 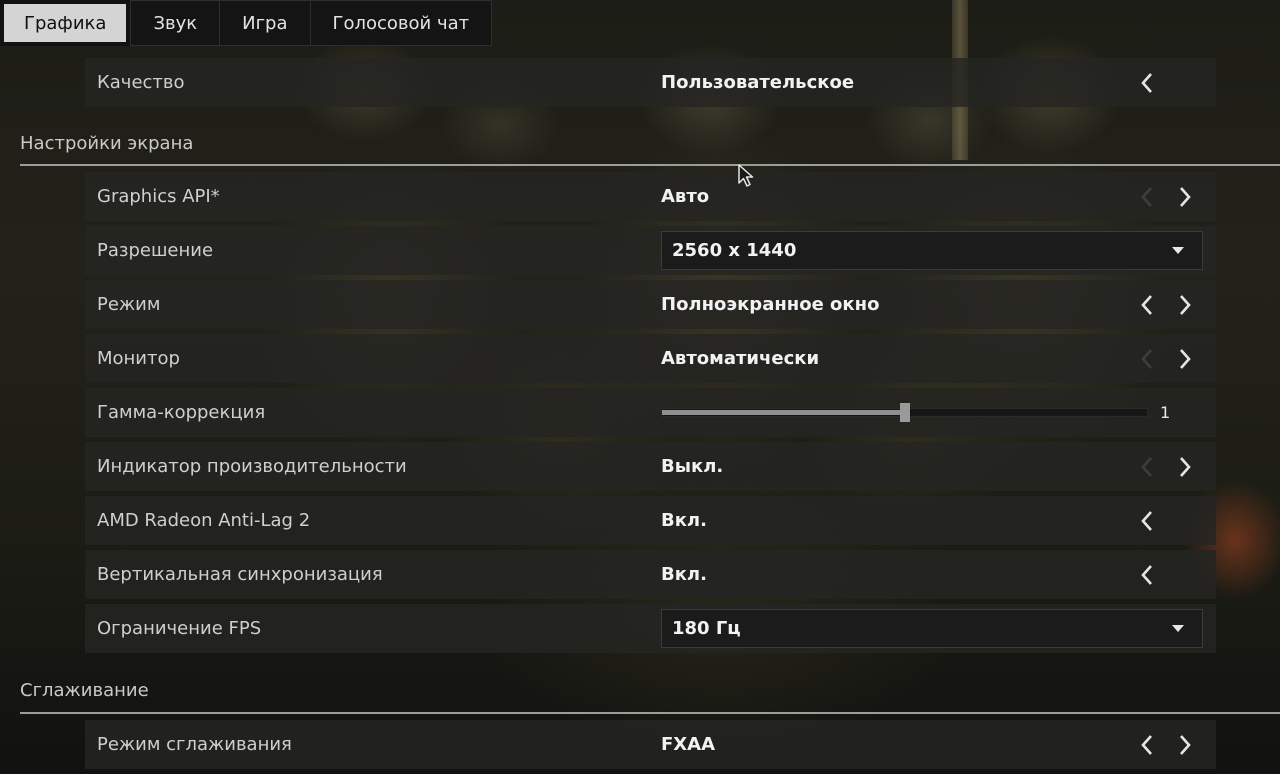 What do you see at coordinates (758, 82) in the screenshot?
I see `setting-value: Пользовательское` at bounding box center [758, 82].